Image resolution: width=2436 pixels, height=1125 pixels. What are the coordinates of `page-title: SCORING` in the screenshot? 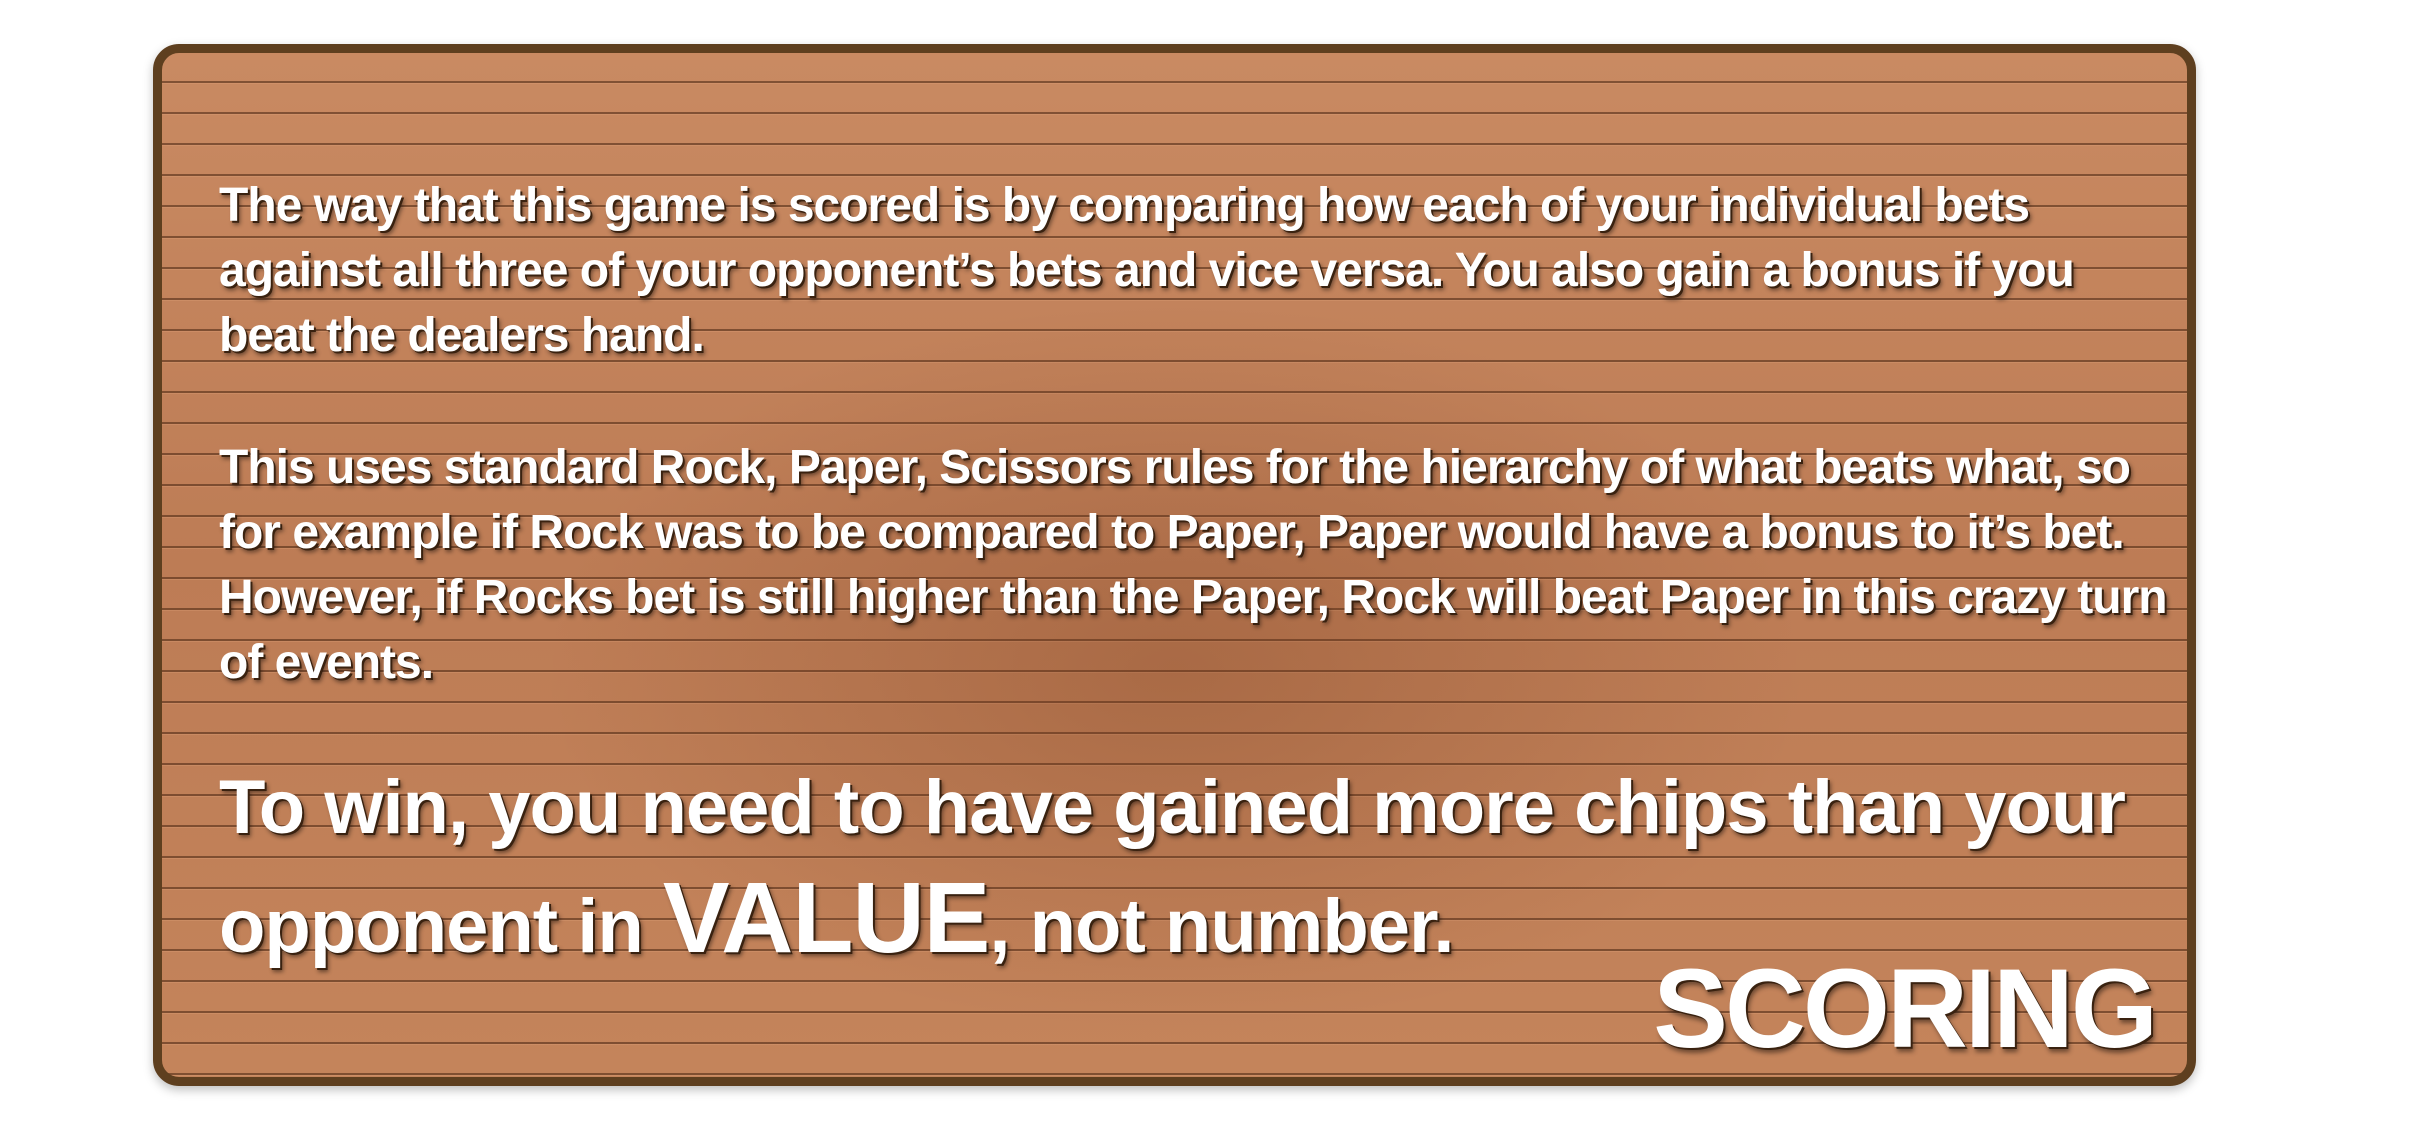 It's located at (1905, 1008).